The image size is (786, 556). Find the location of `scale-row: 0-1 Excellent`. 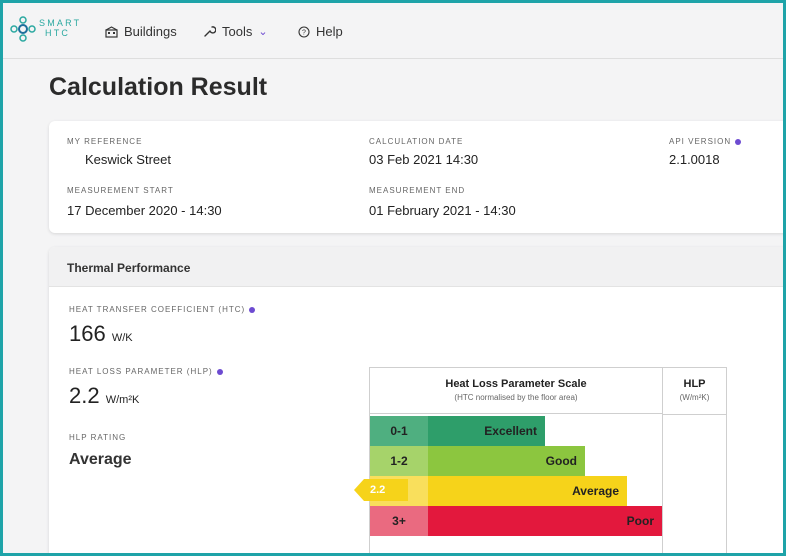

scale-row: 0-1 Excellent is located at coordinates (516, 431).